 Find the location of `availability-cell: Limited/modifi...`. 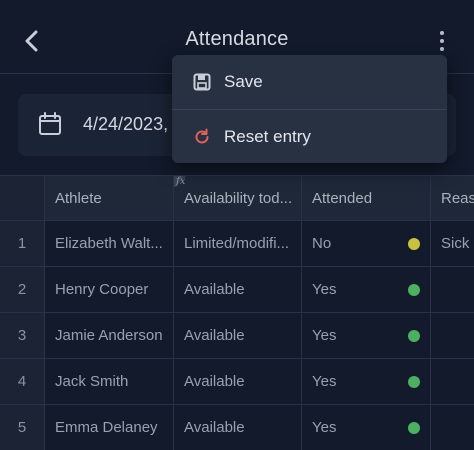

availability-cell: Limited/modifi... is located at coordinates (238, 244).